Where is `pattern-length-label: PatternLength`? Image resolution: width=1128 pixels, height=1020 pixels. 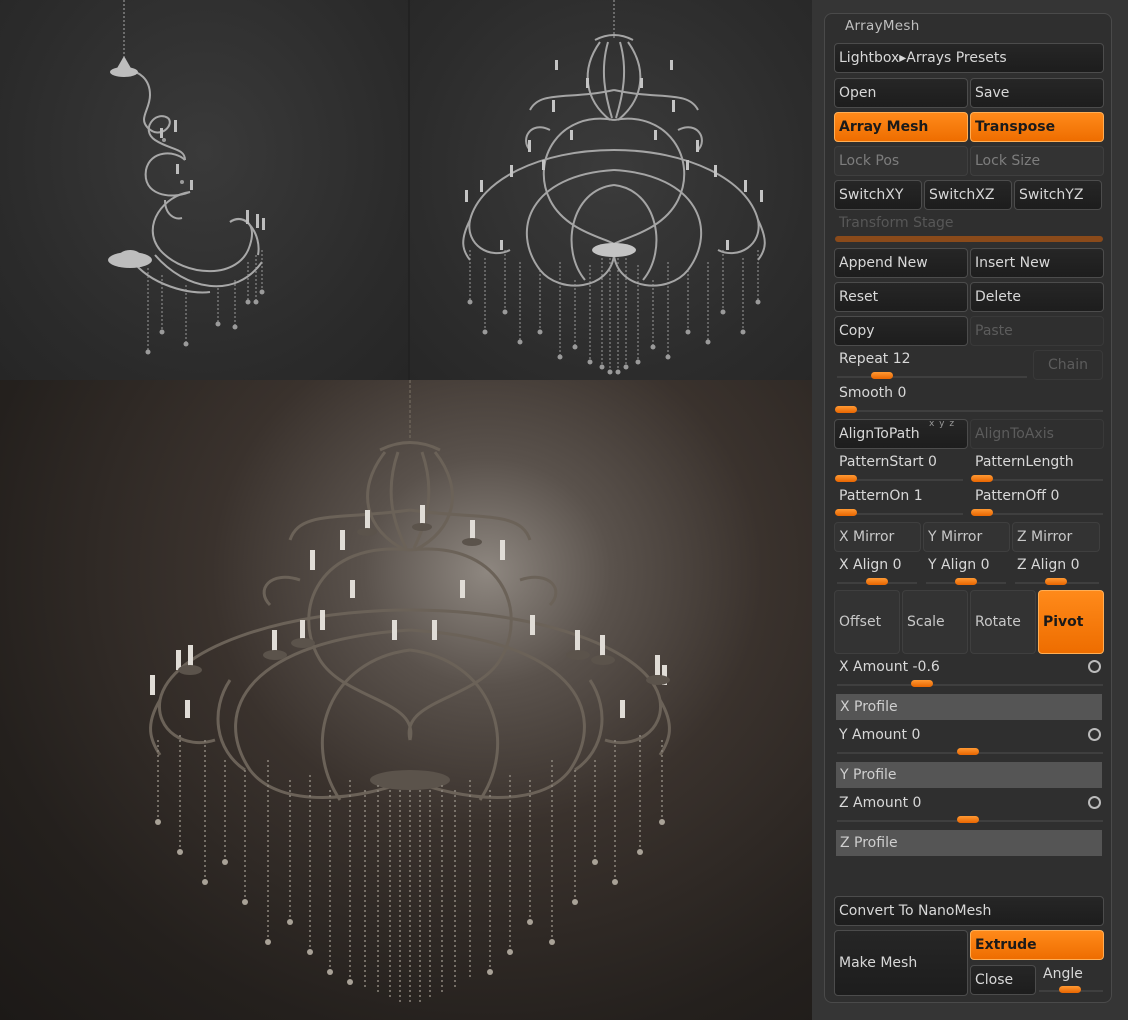
pattern-length-label: PatternLength is located at coordinates (1024, 462).